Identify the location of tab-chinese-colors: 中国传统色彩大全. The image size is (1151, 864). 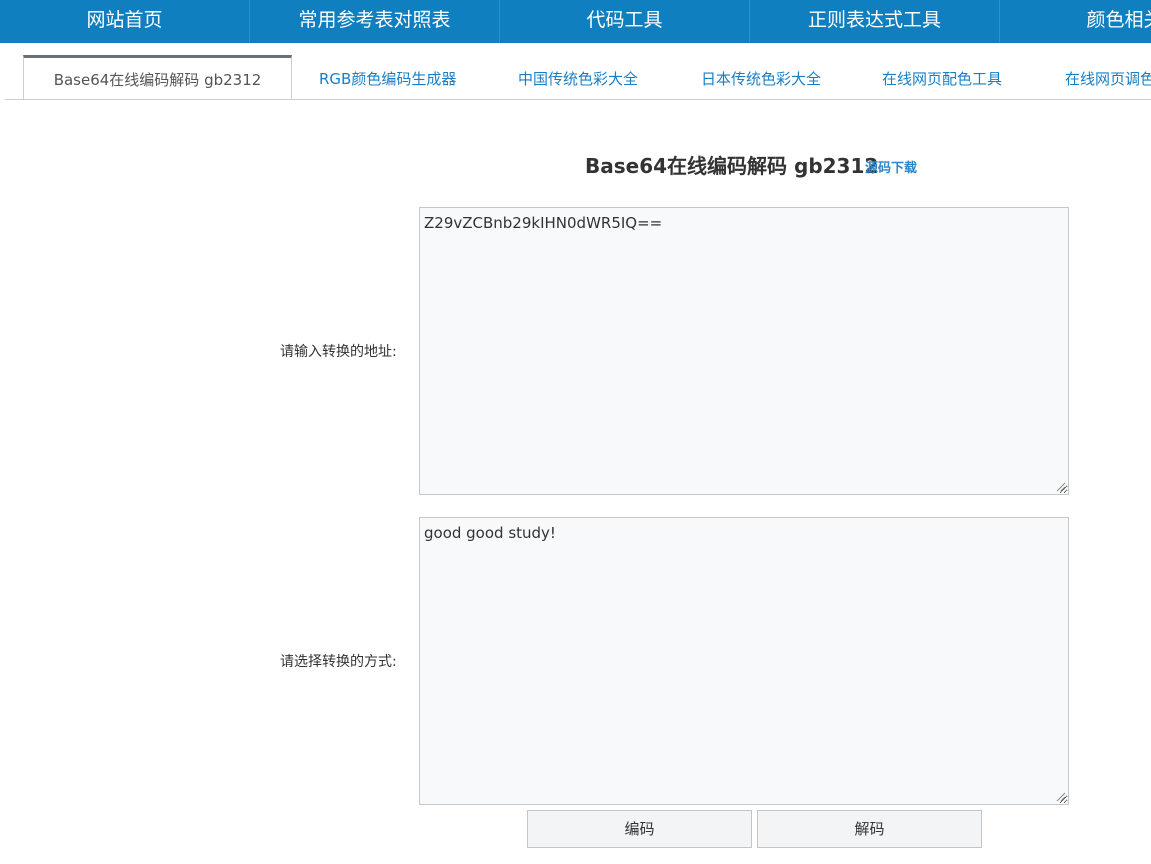
(578, 77).